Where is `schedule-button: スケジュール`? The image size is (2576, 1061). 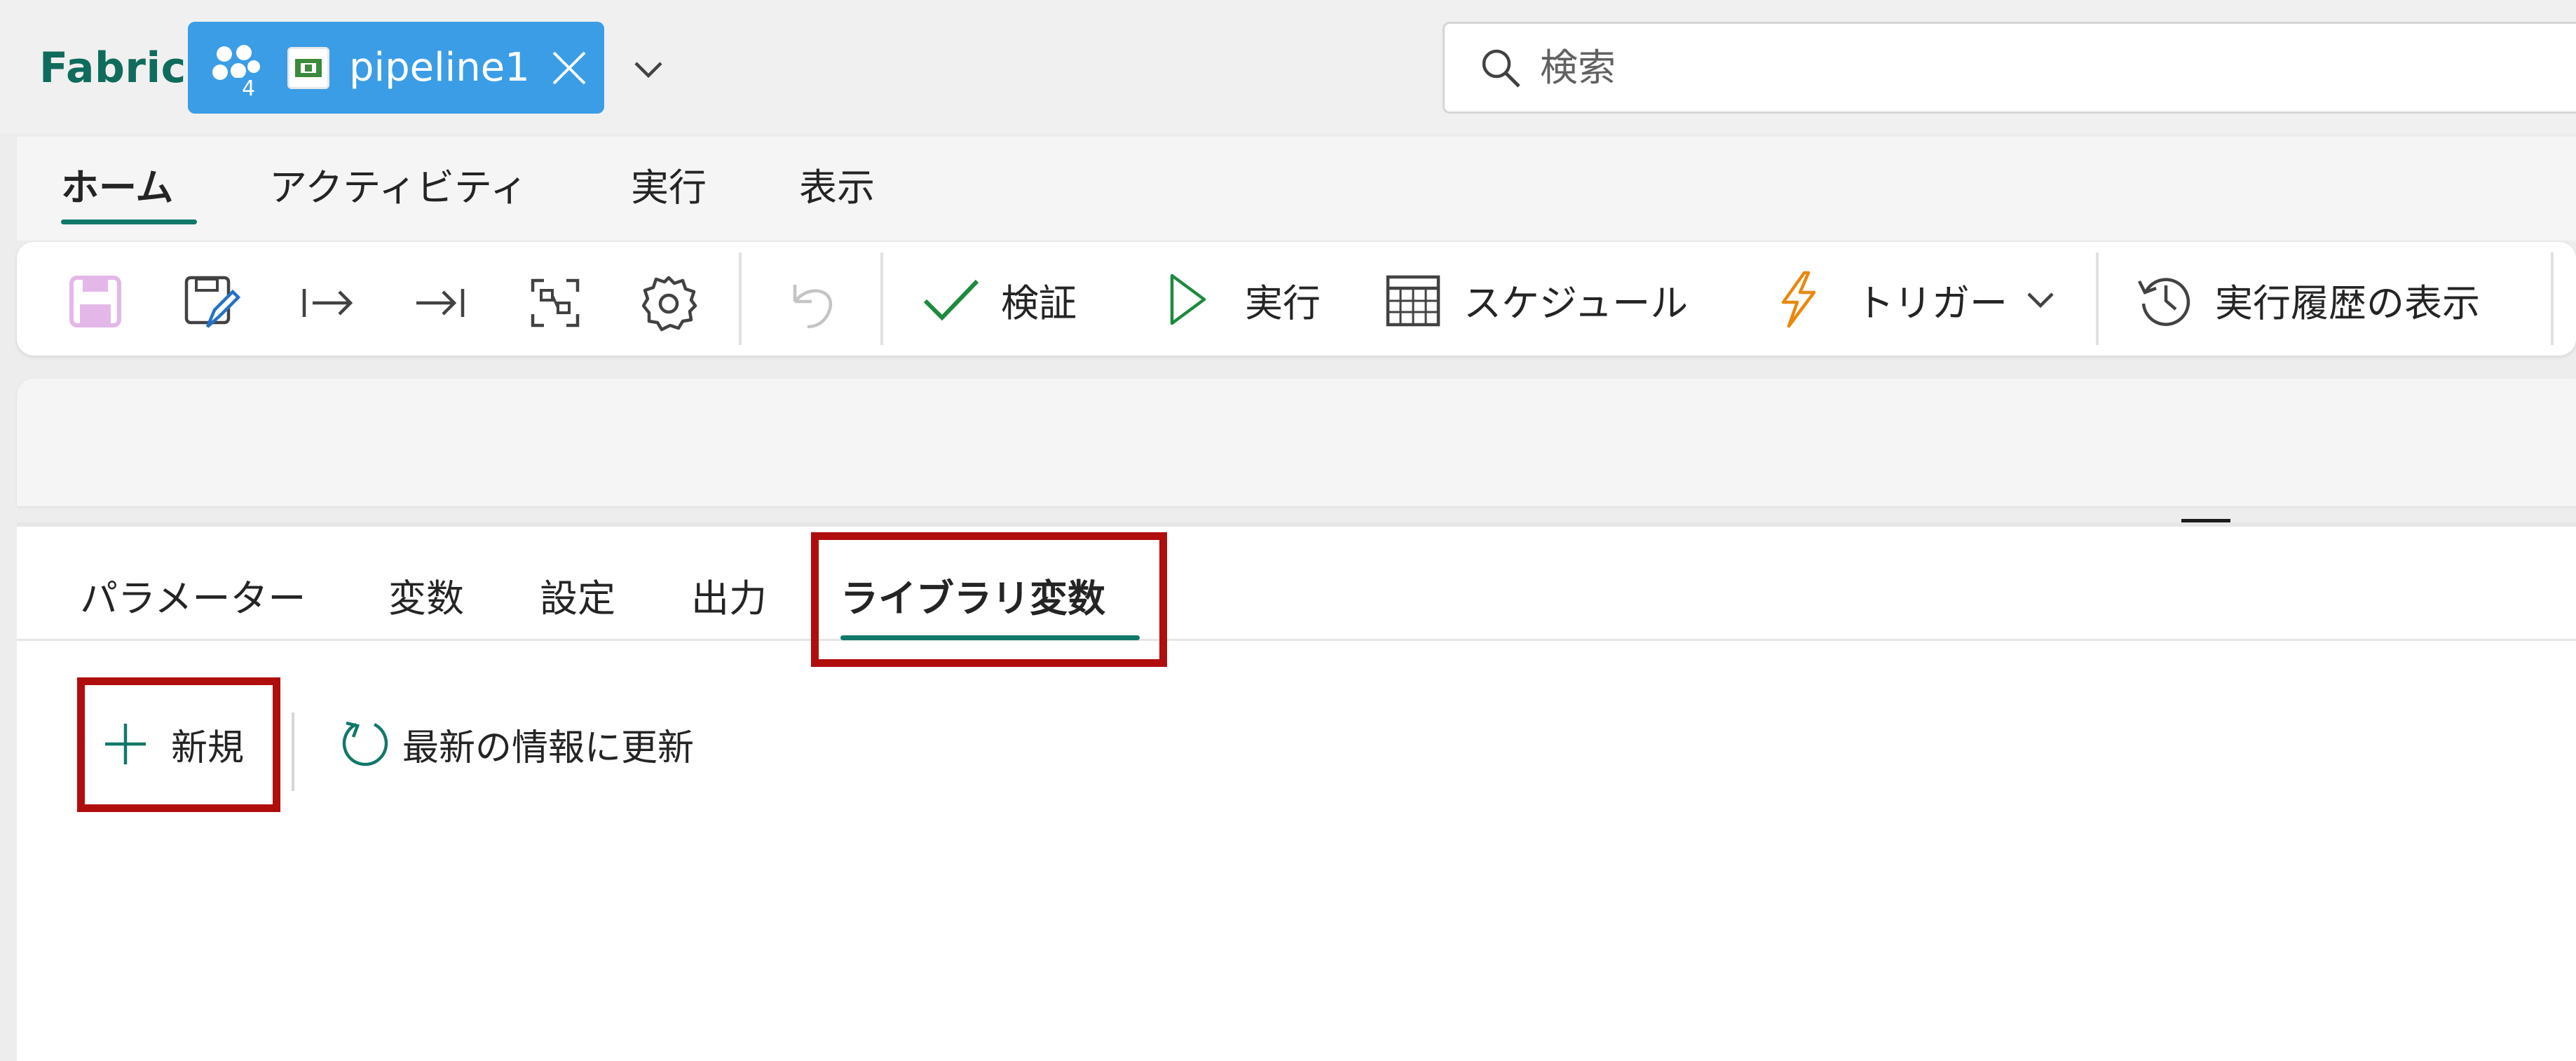 schedule-button: スケジュール is located at coordinates (1536, 299).